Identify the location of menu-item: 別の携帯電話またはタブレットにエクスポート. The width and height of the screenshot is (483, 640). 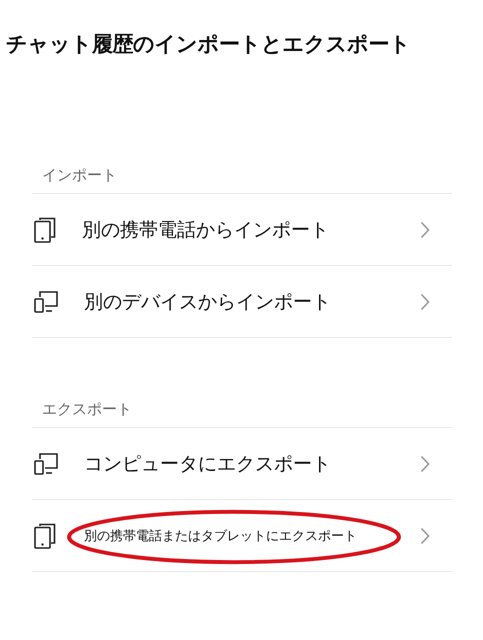
(242, 536).